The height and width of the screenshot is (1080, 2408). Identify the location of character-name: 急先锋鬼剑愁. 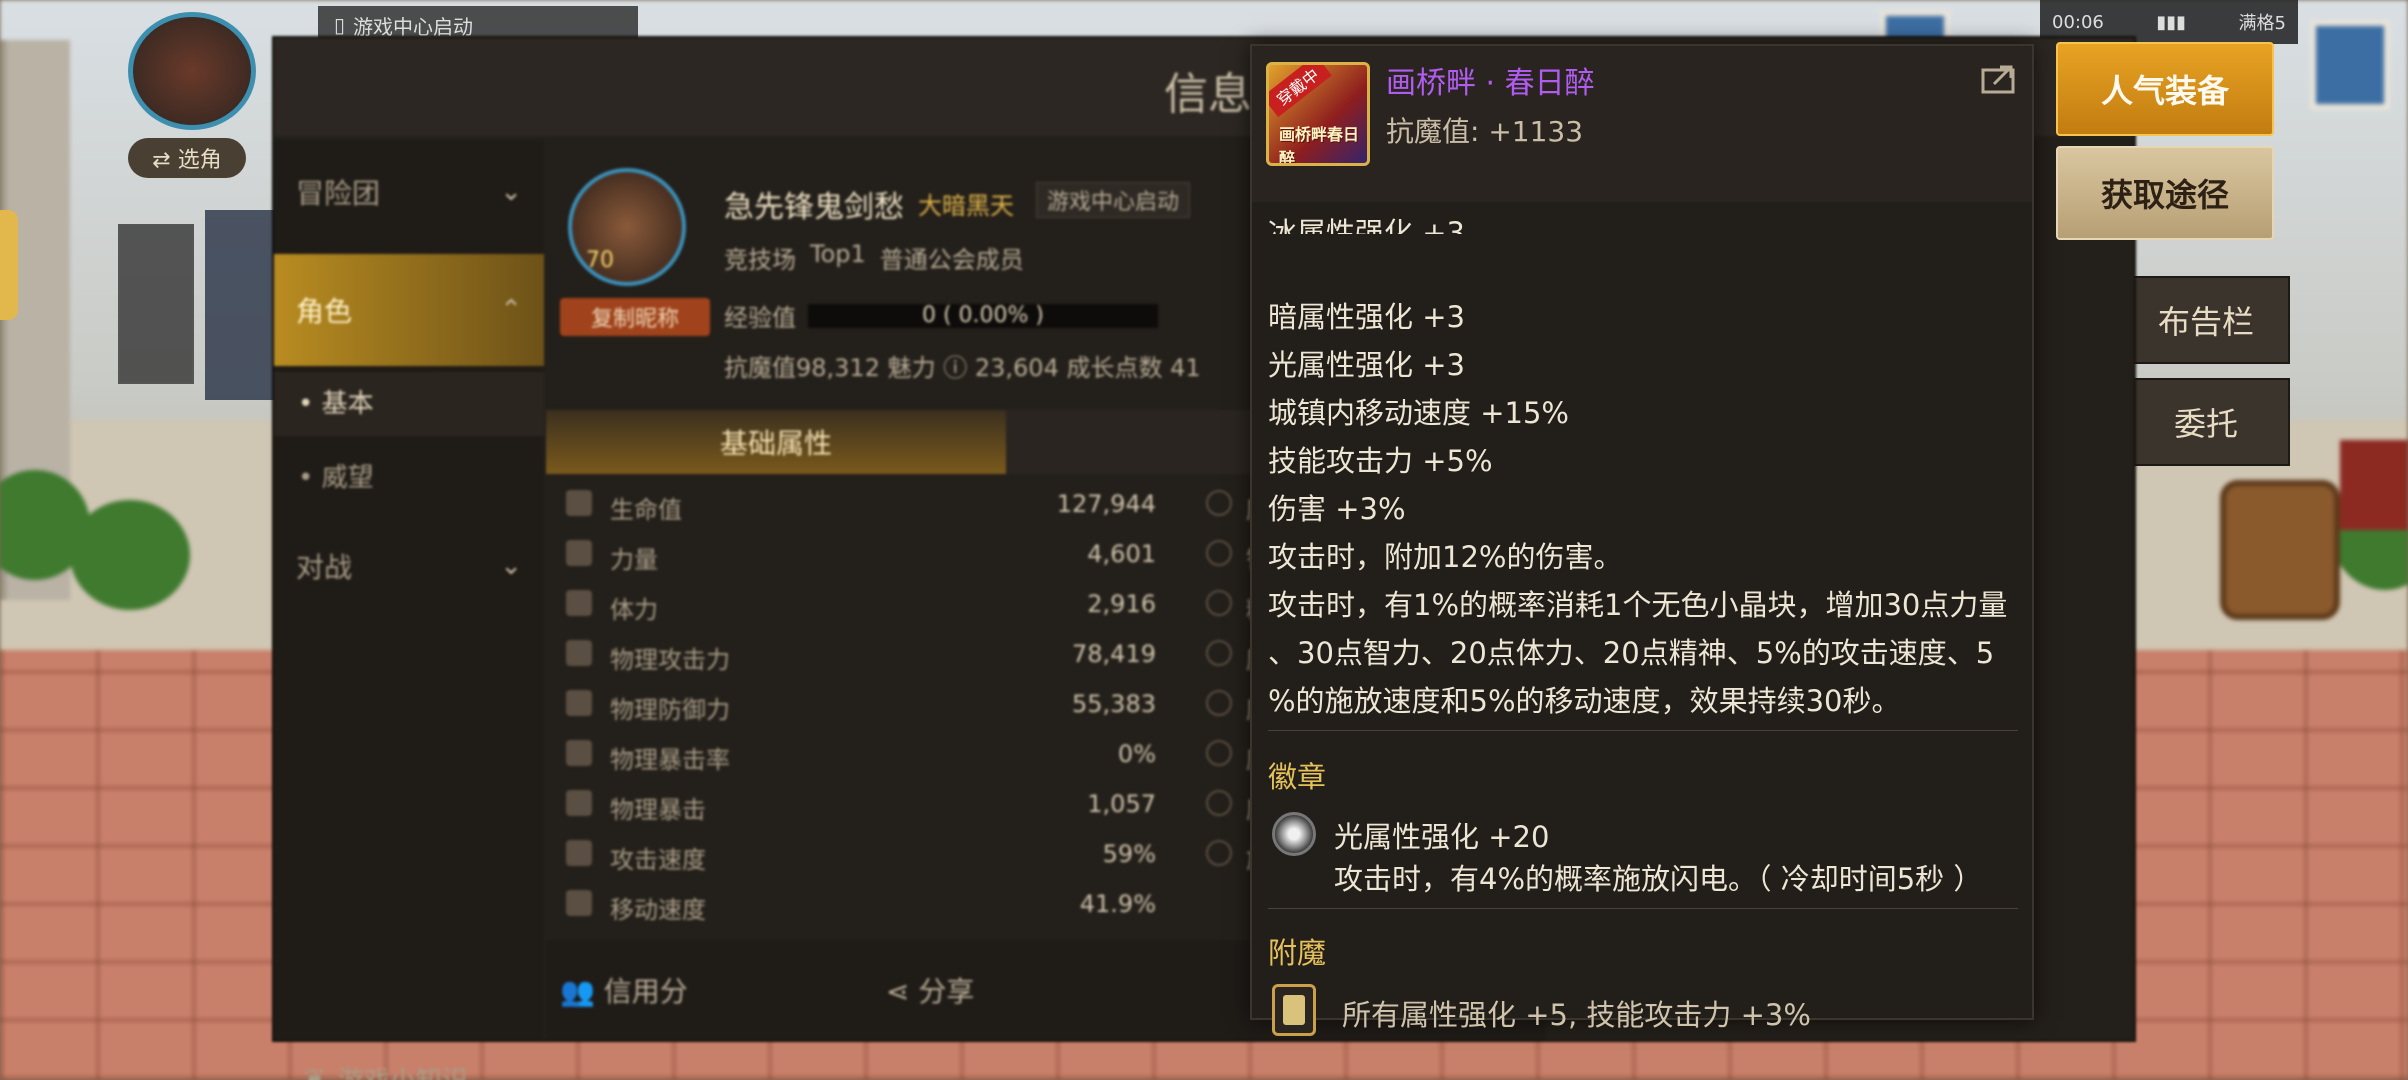
(814, 207).